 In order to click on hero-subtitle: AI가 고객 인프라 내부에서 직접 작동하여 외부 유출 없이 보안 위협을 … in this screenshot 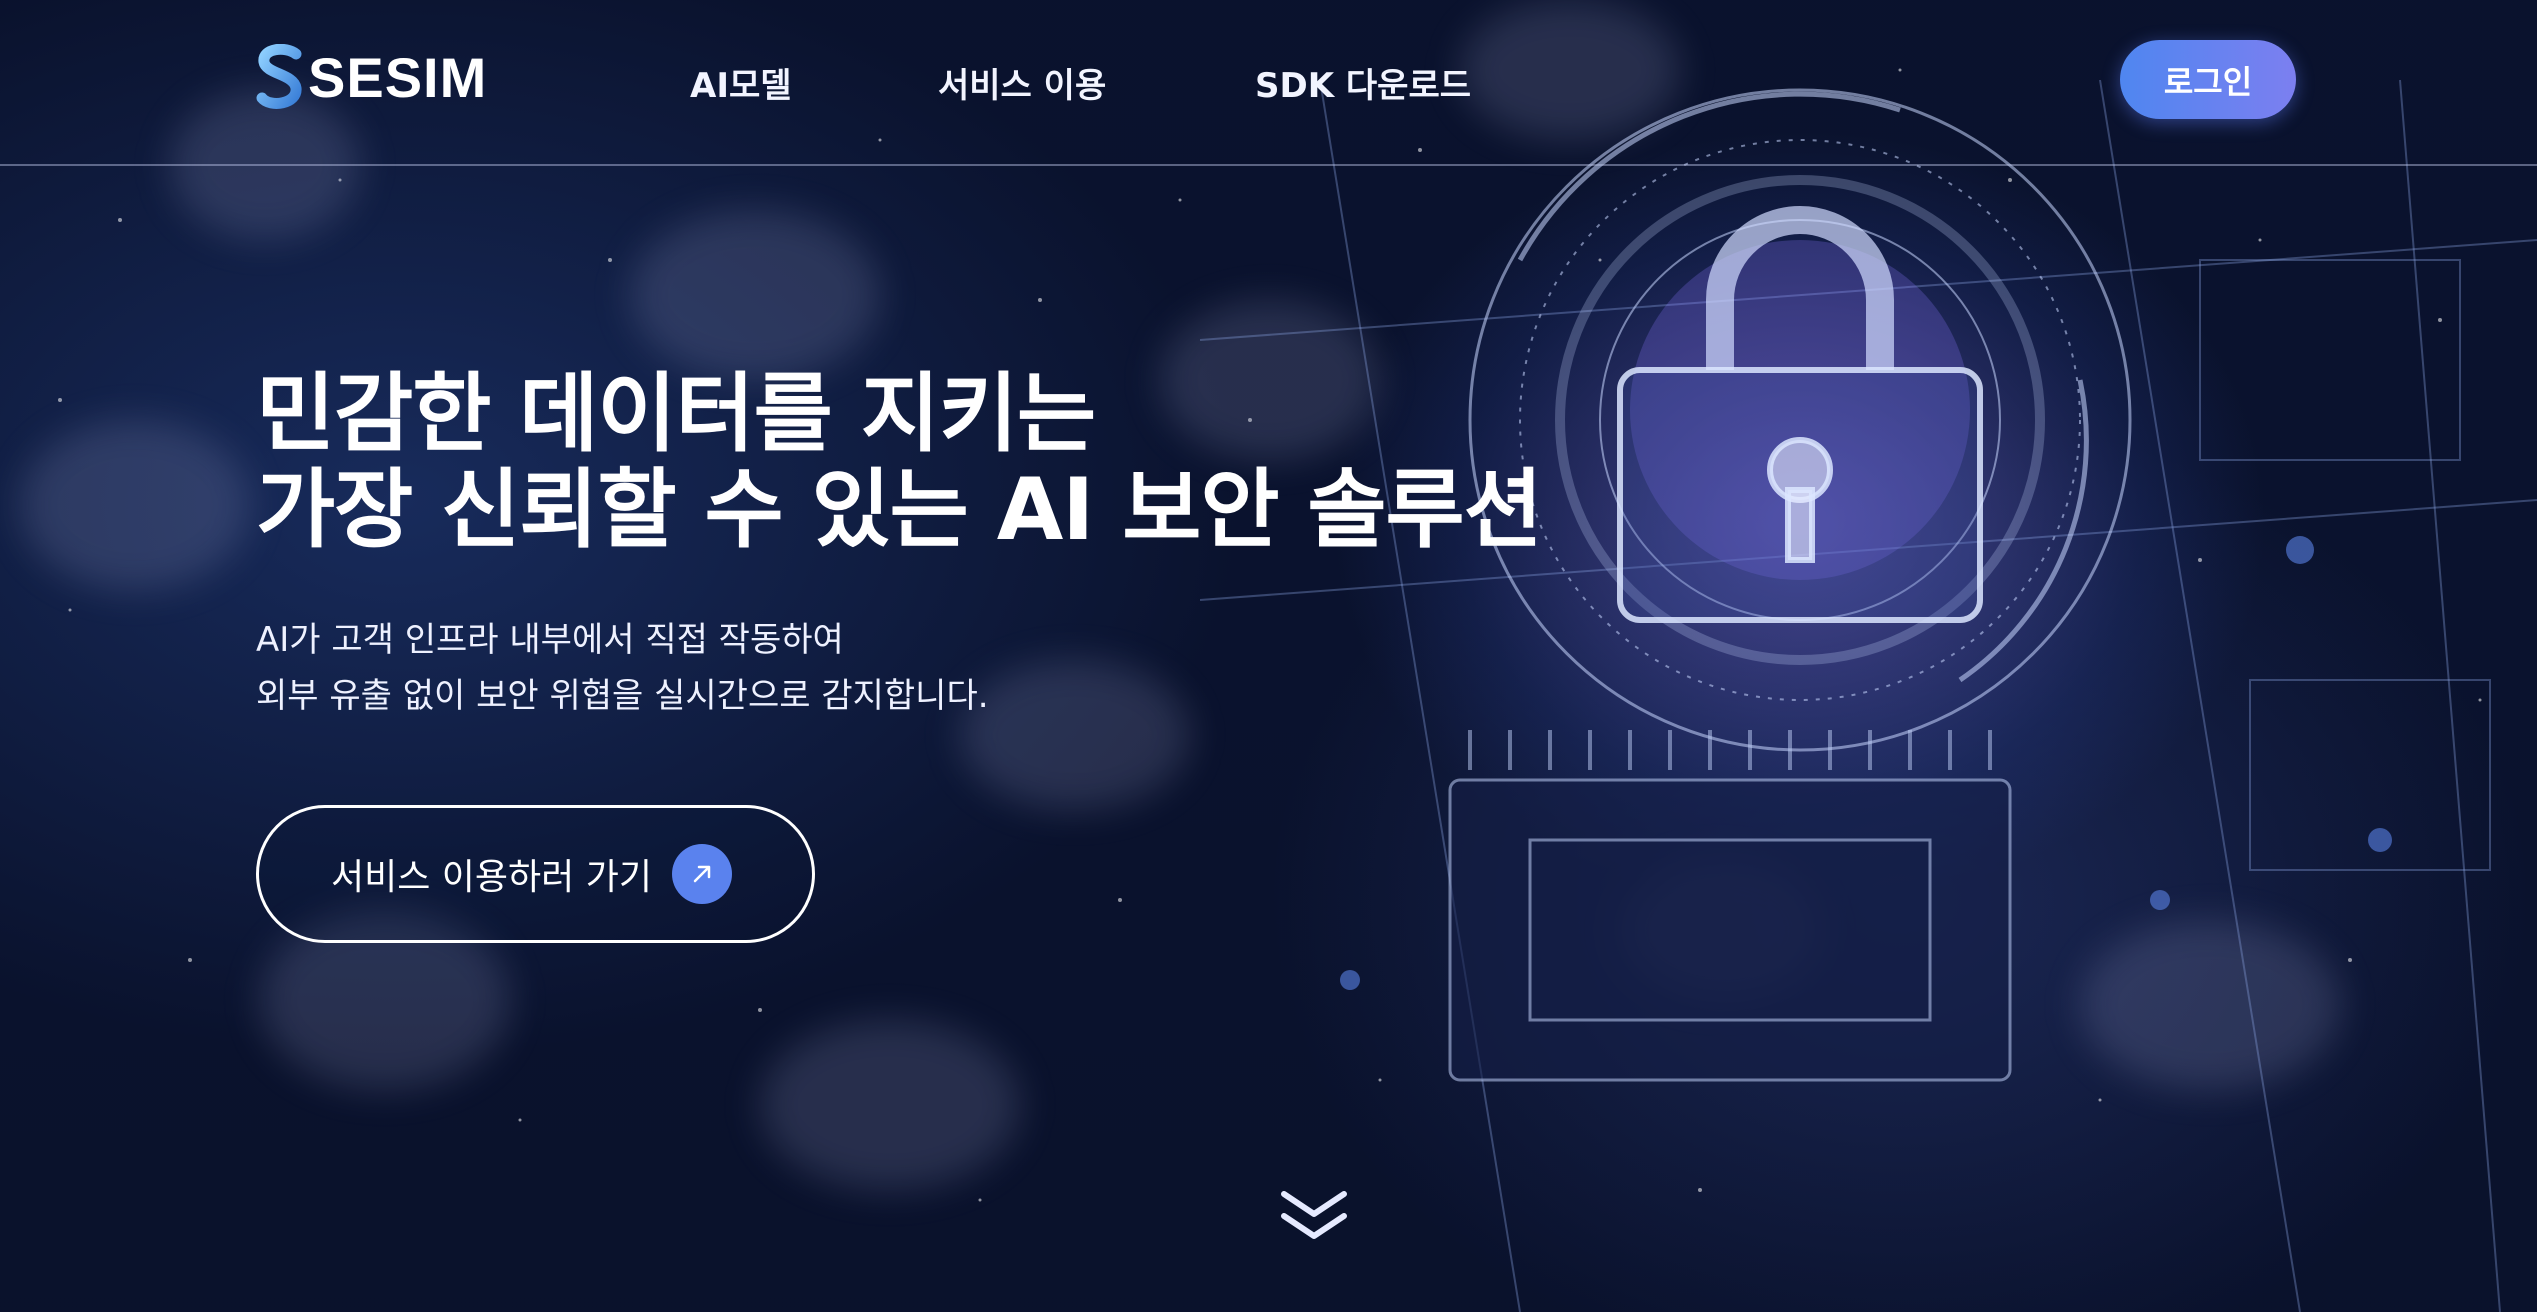, I will do `click(756, 668)`.